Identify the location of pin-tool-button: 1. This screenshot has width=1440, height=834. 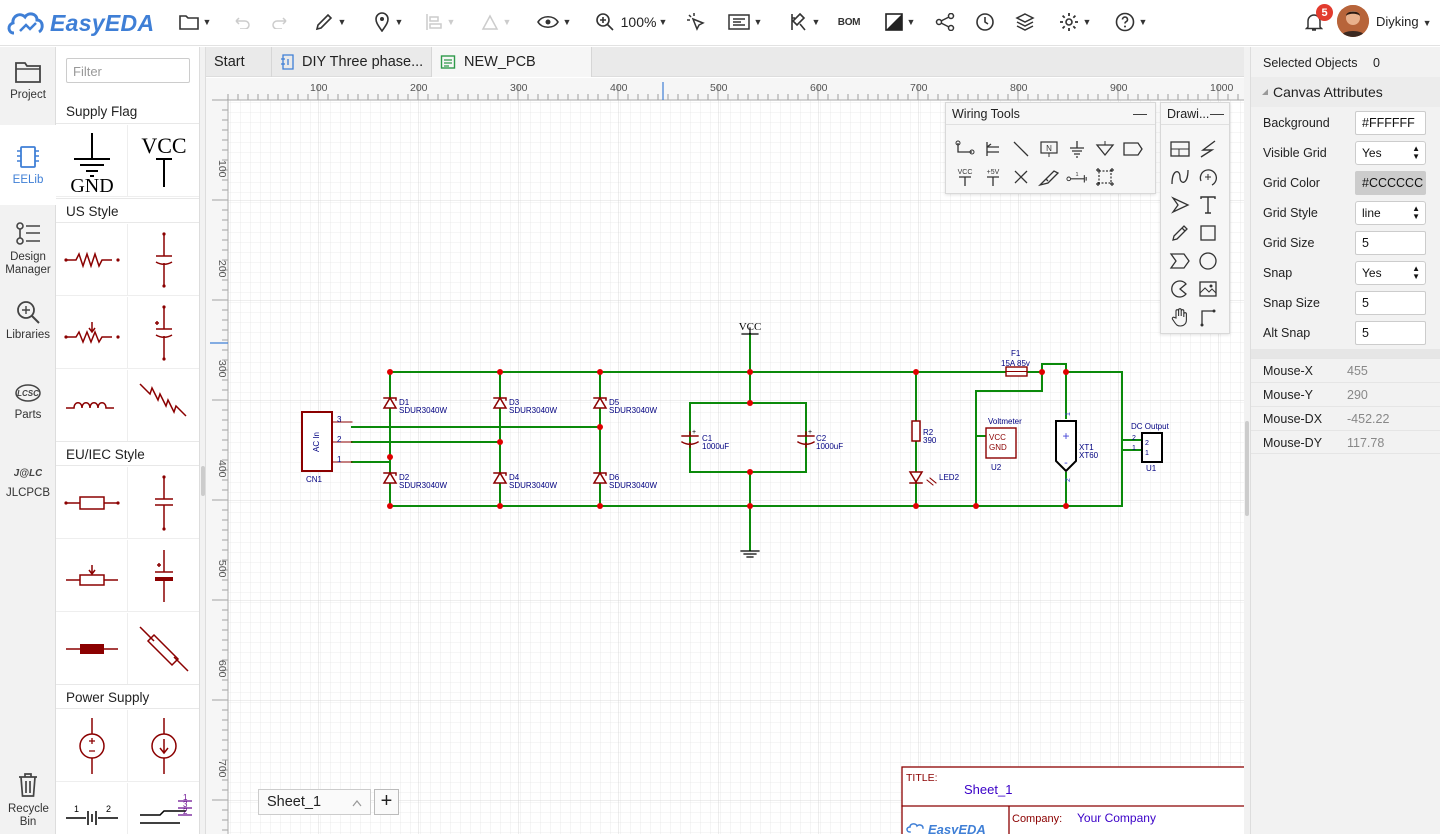
(1077, 177).